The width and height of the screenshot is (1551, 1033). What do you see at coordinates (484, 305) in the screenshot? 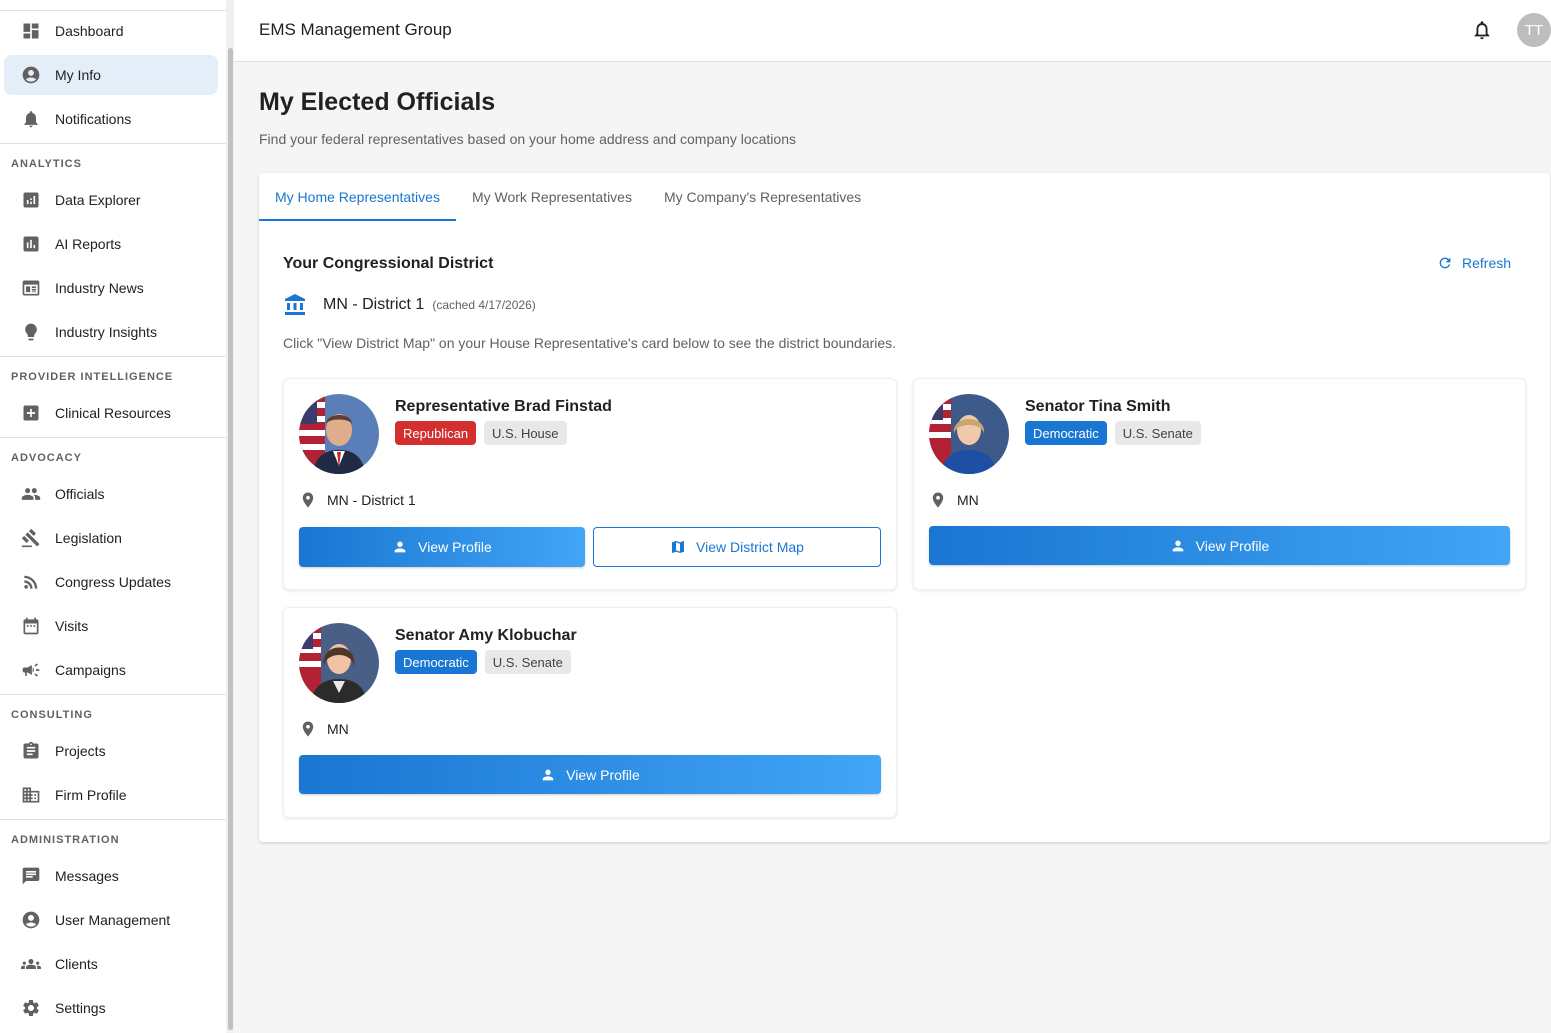
I see `district-cached-date: (cached 4/17/2026)` at bounding box center [484, 305].